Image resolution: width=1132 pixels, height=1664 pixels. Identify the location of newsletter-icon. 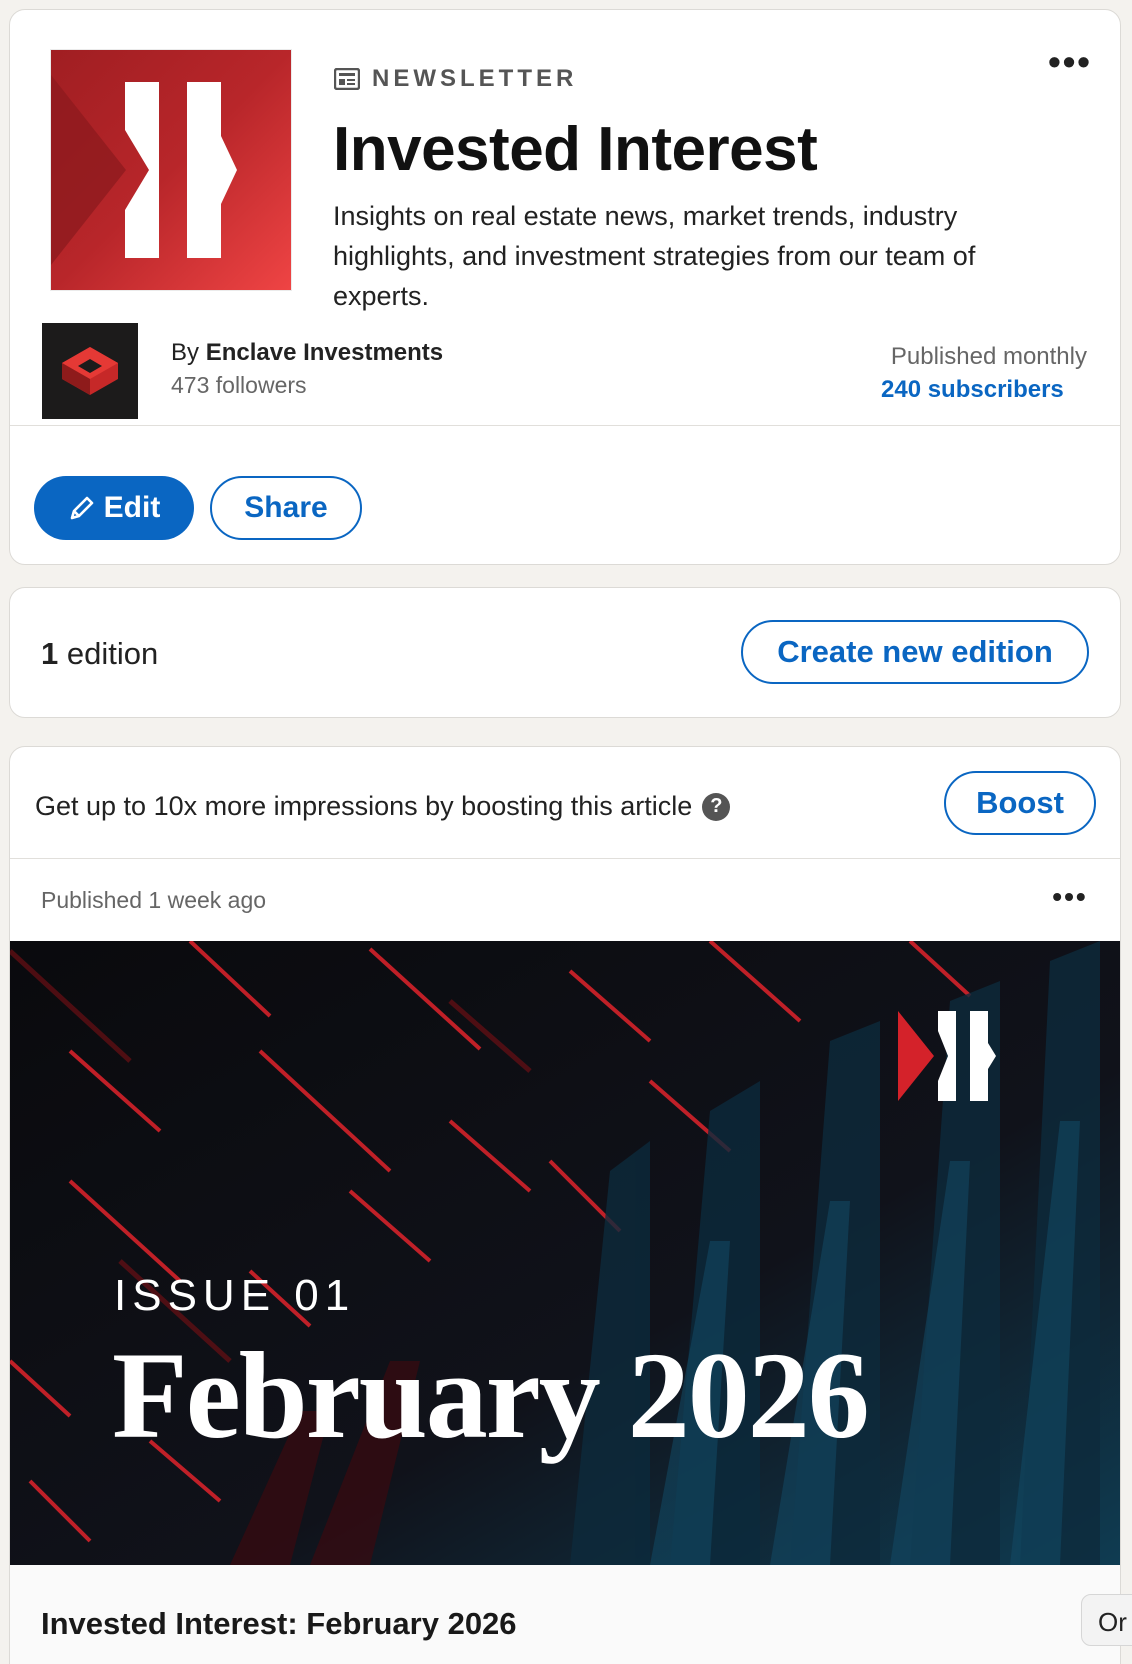
(347, 79).